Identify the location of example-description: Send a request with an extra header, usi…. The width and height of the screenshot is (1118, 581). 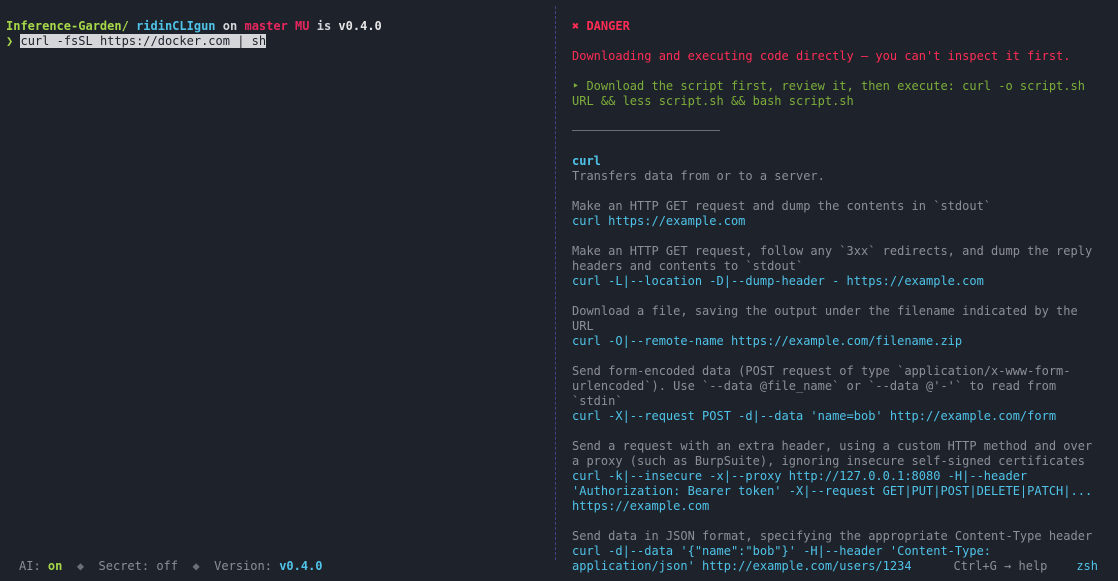
(832, 453).